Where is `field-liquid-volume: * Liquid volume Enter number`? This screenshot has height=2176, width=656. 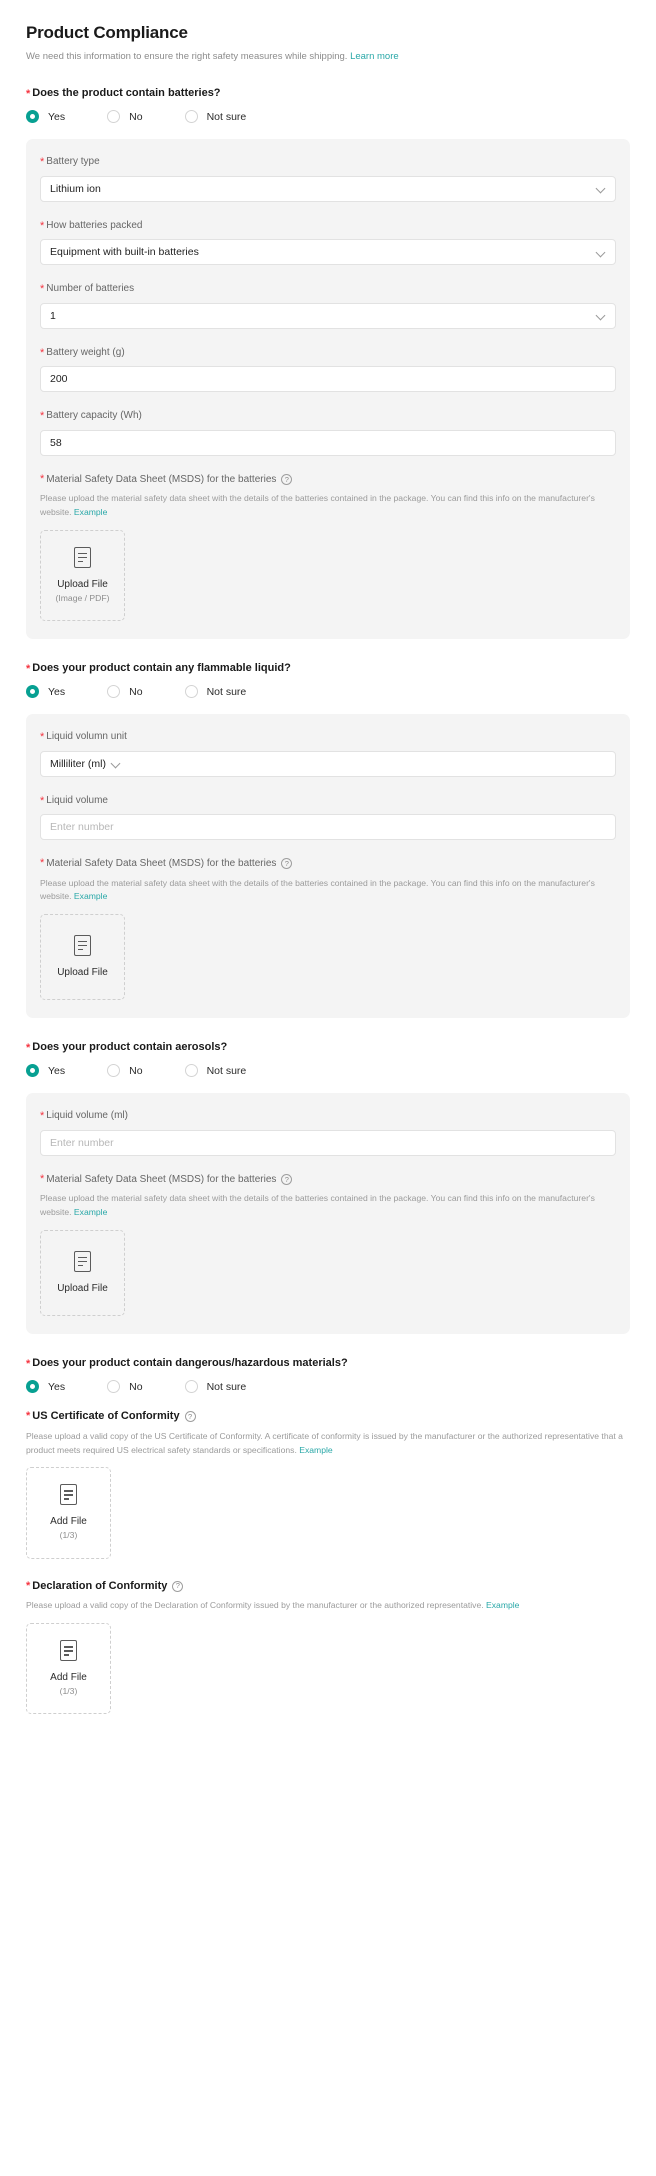 field-liquid-volume: * Liquid volume Enter number is located at coordinates (328, 817).